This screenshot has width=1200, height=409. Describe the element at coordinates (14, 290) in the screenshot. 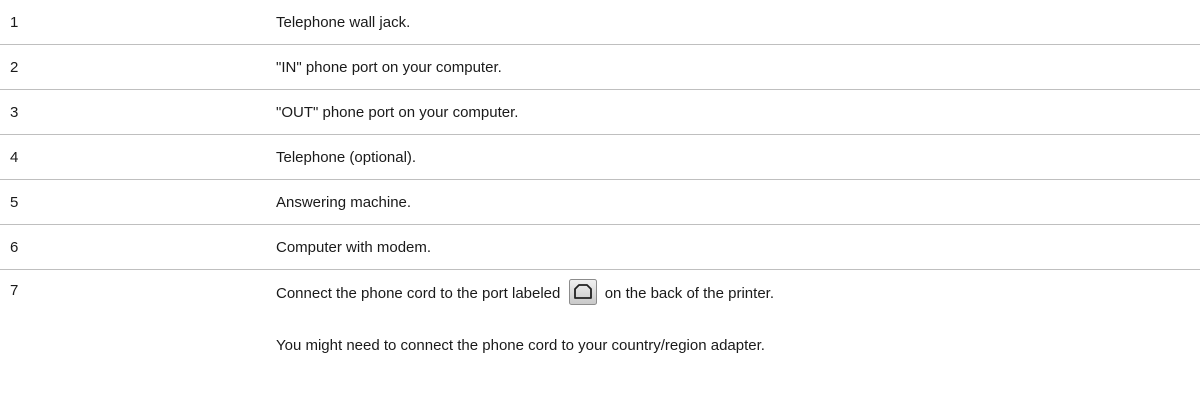

I see `row-number: 7` at that location.